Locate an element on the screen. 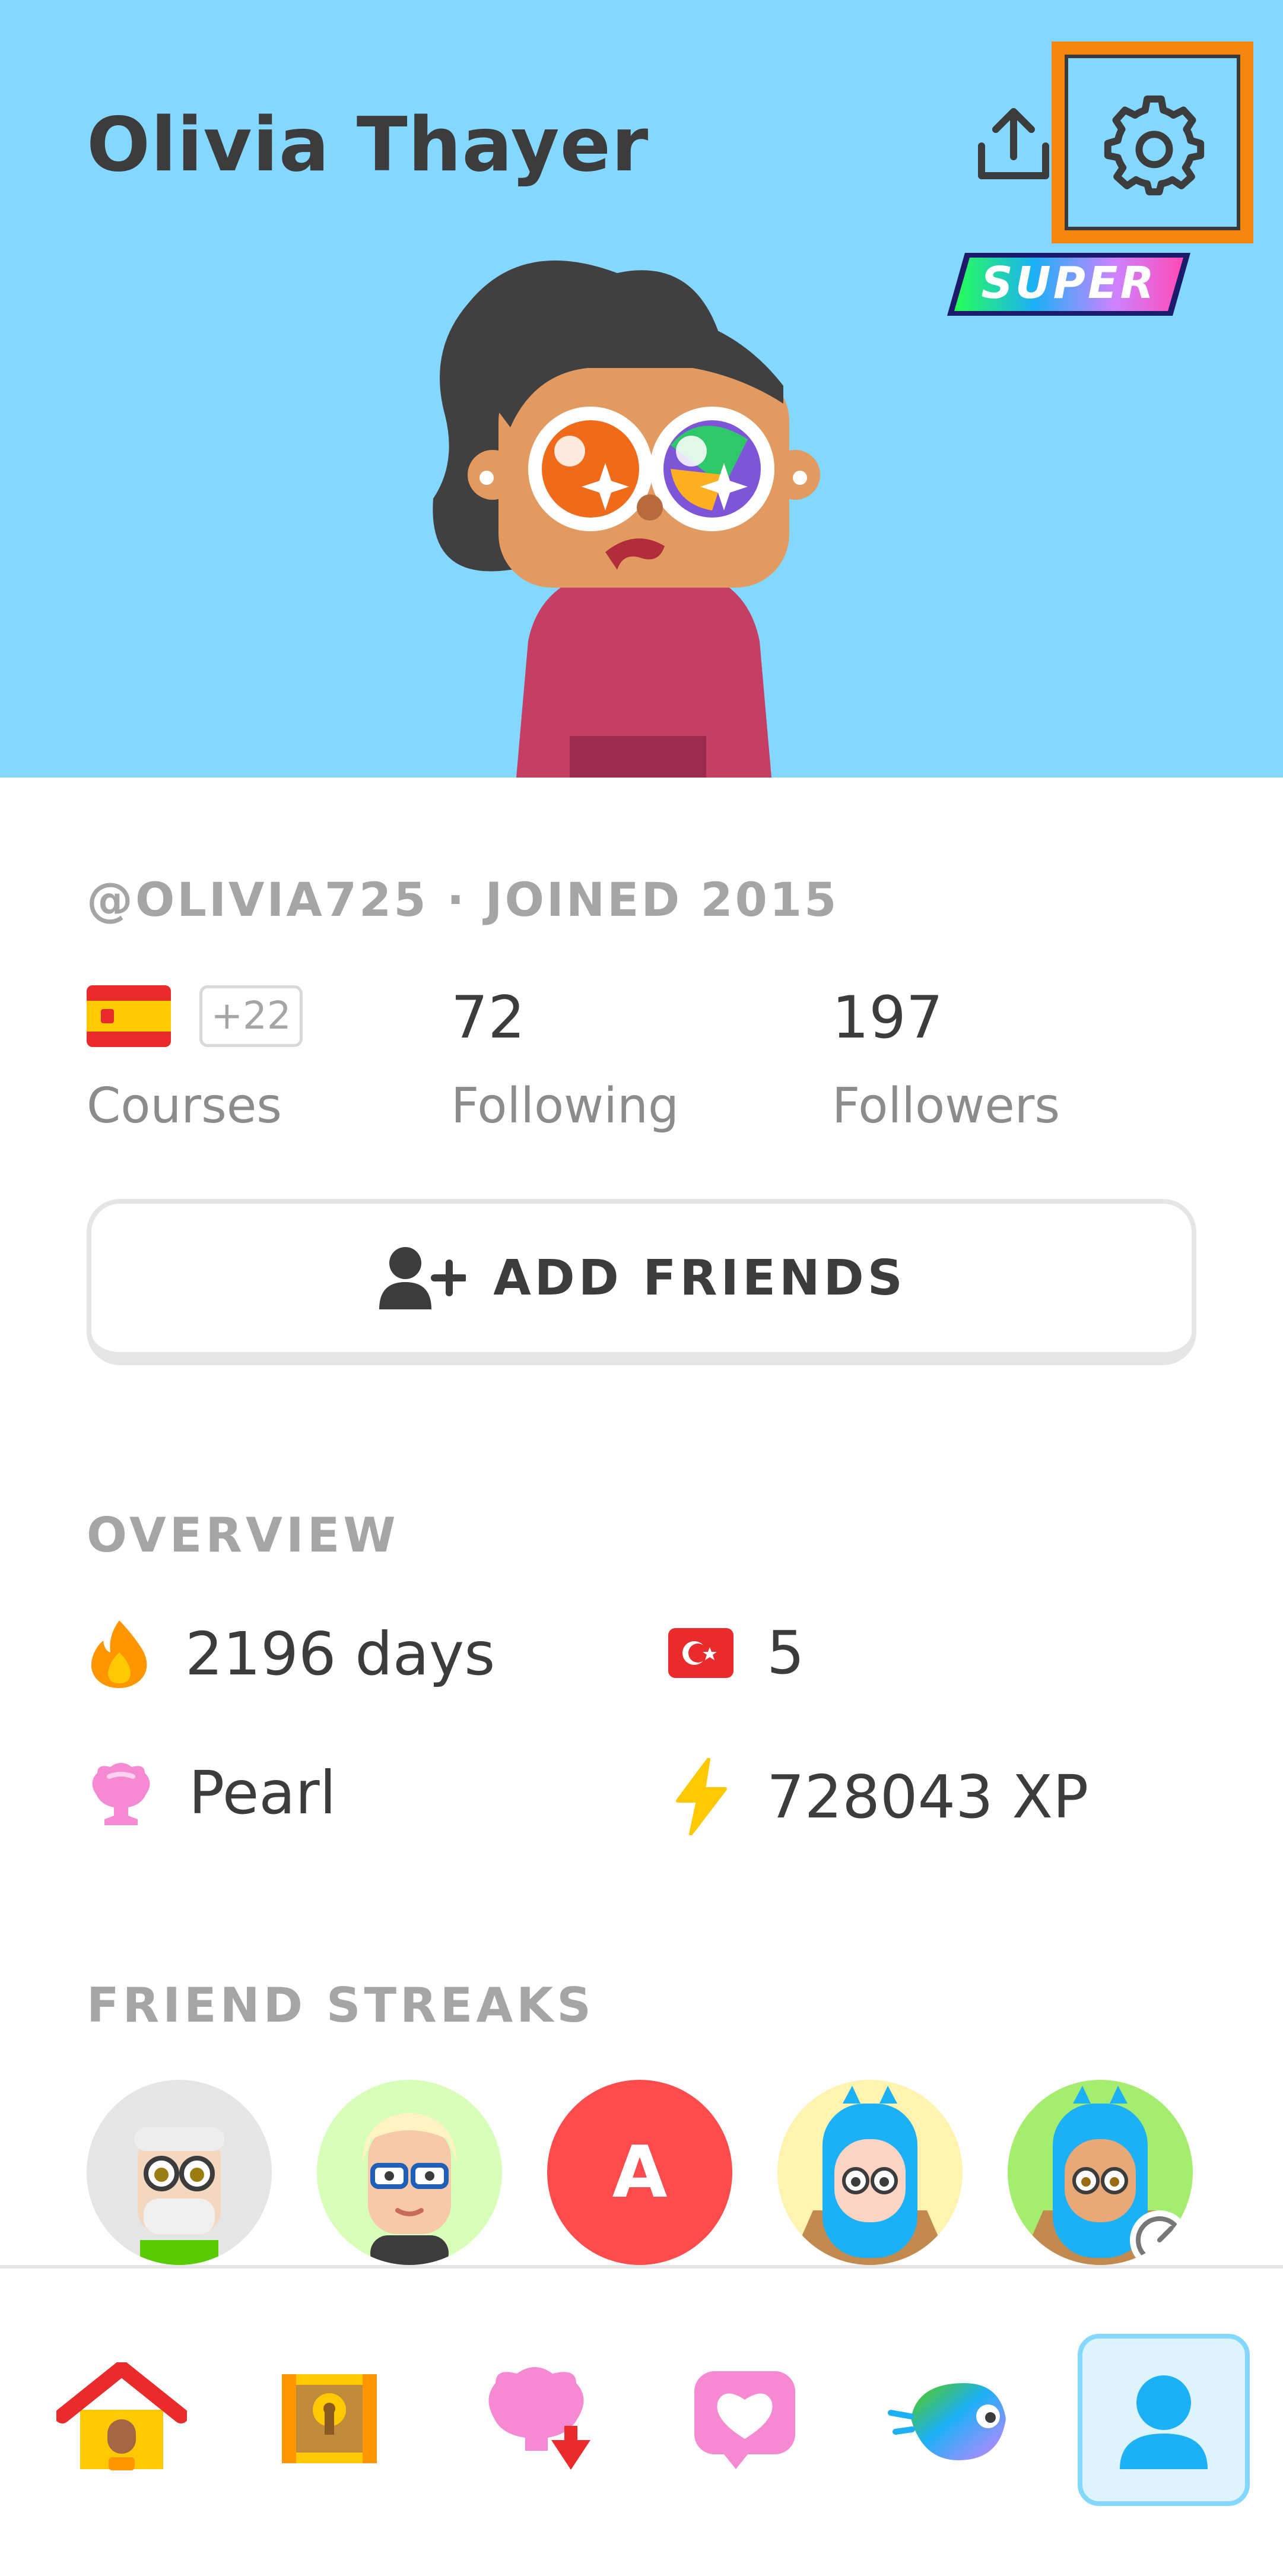  friend-streaks-heading: FRIEND STREAKS is located at coordinates (341, 2005).